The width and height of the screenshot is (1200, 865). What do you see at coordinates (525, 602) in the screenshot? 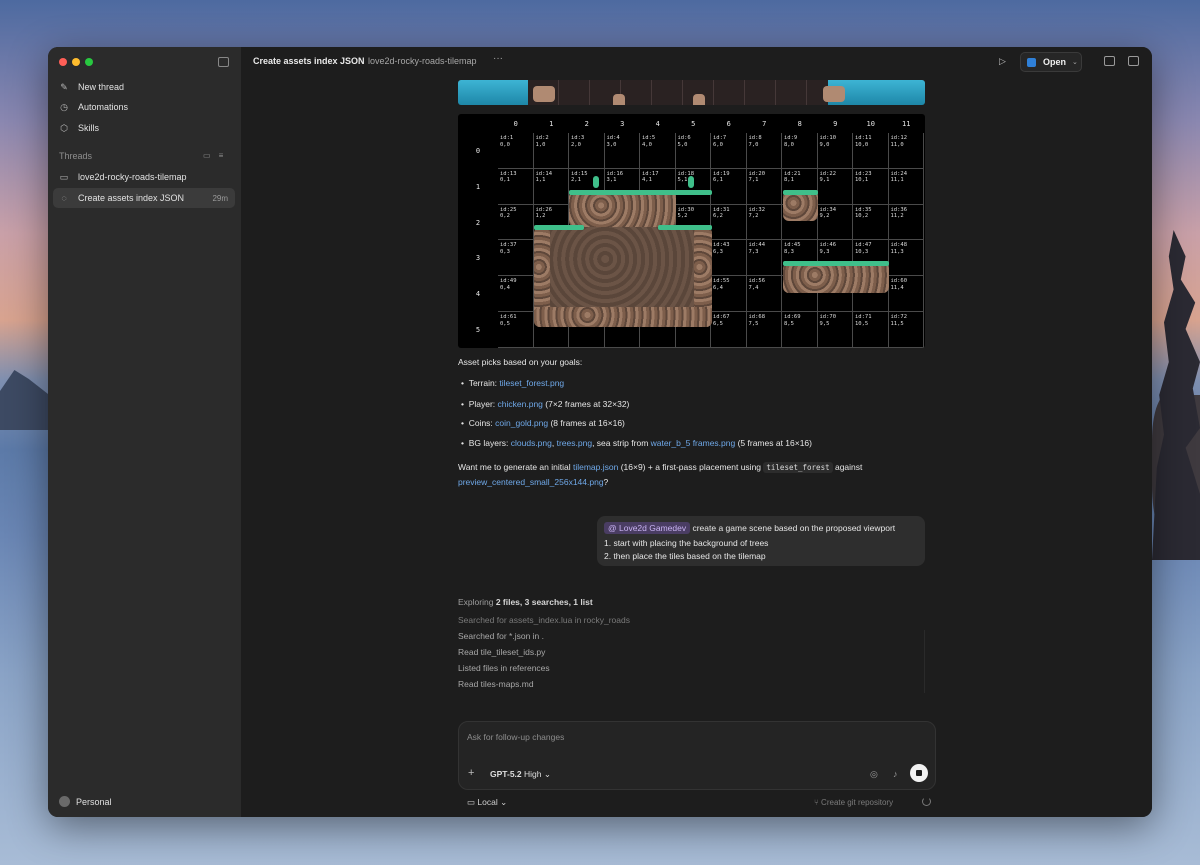
I see `exploring-summary: Exploring 2 files, 3 searches, 1 list` at bounding box center [525, 602].